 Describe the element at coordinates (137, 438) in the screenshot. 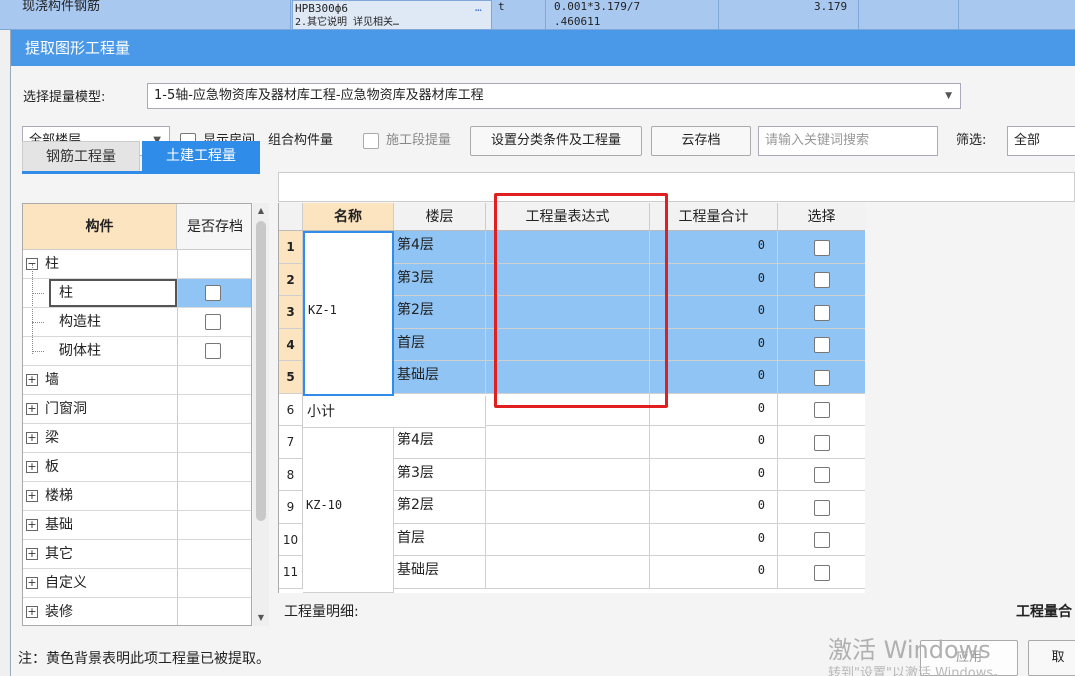

I see `tree-item-beam: + 梁` at that location.